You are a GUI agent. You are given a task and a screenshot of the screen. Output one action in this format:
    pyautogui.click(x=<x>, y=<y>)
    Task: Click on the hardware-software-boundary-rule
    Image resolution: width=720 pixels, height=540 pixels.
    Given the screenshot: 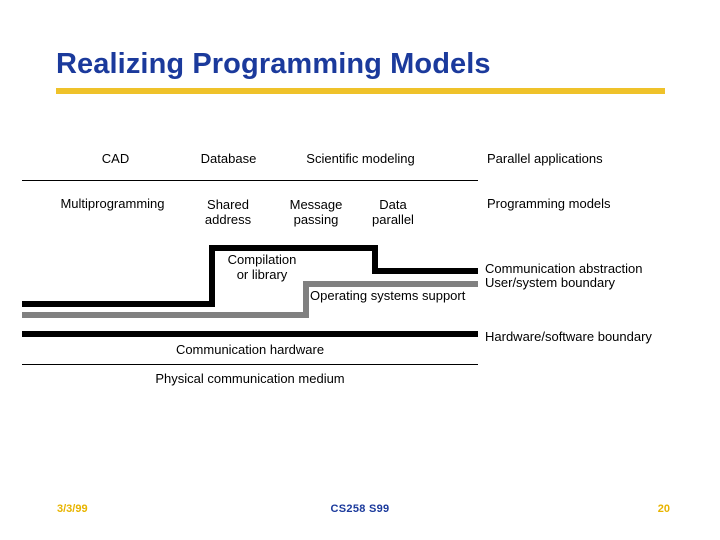 What is the action you would take?
    pyautogui.click(x=250, y=334)
    